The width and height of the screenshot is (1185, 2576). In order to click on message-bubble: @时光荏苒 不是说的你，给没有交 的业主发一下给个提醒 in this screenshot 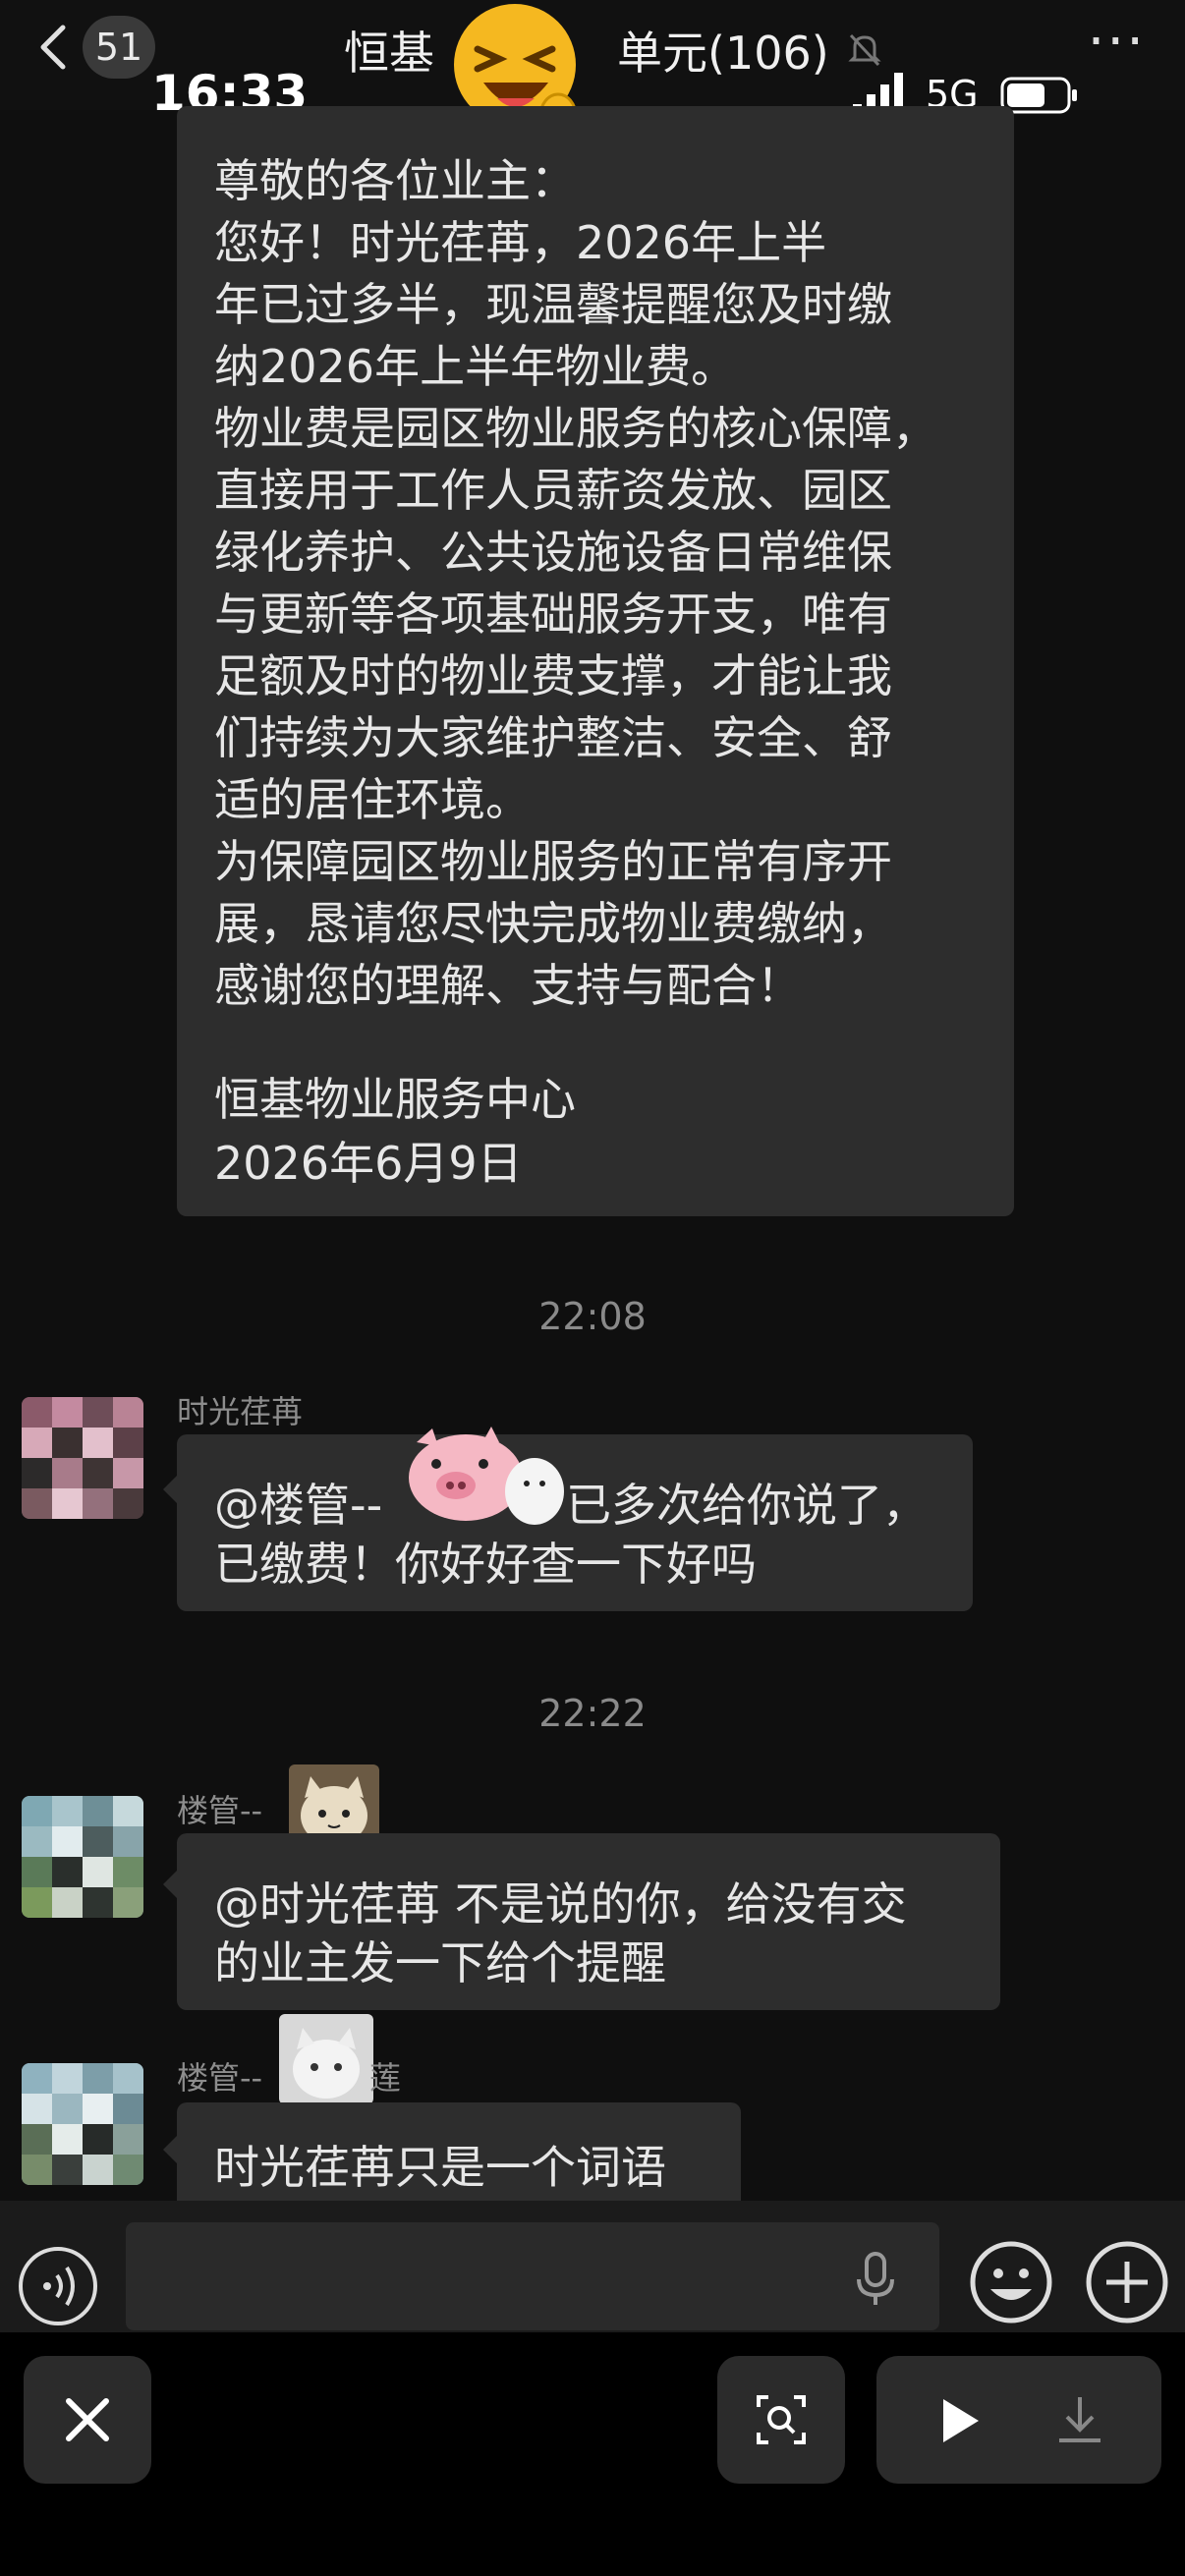, I will do `click(589, 1921)`.